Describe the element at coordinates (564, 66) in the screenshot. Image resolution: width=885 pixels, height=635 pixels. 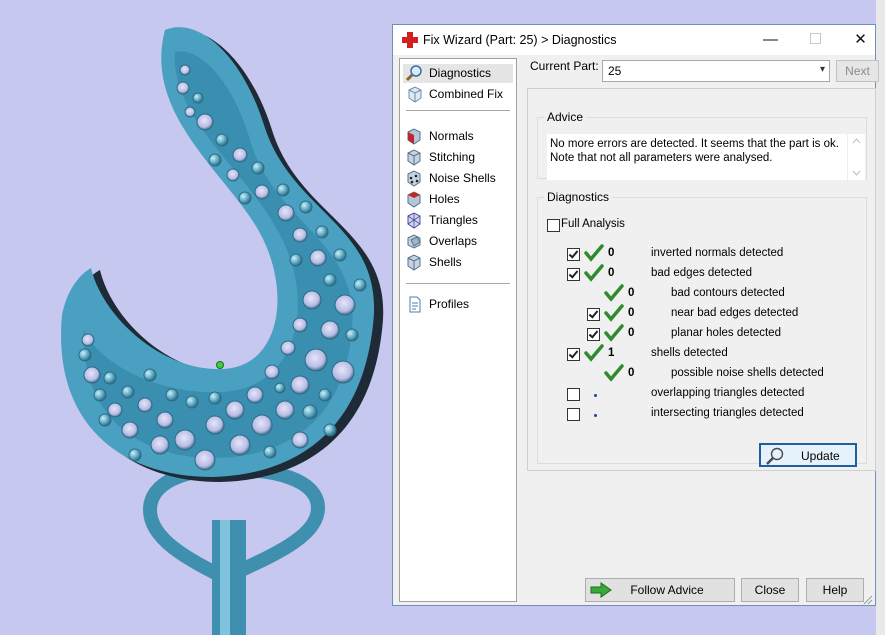
I see `current-part-label: Current Part:` at that location.